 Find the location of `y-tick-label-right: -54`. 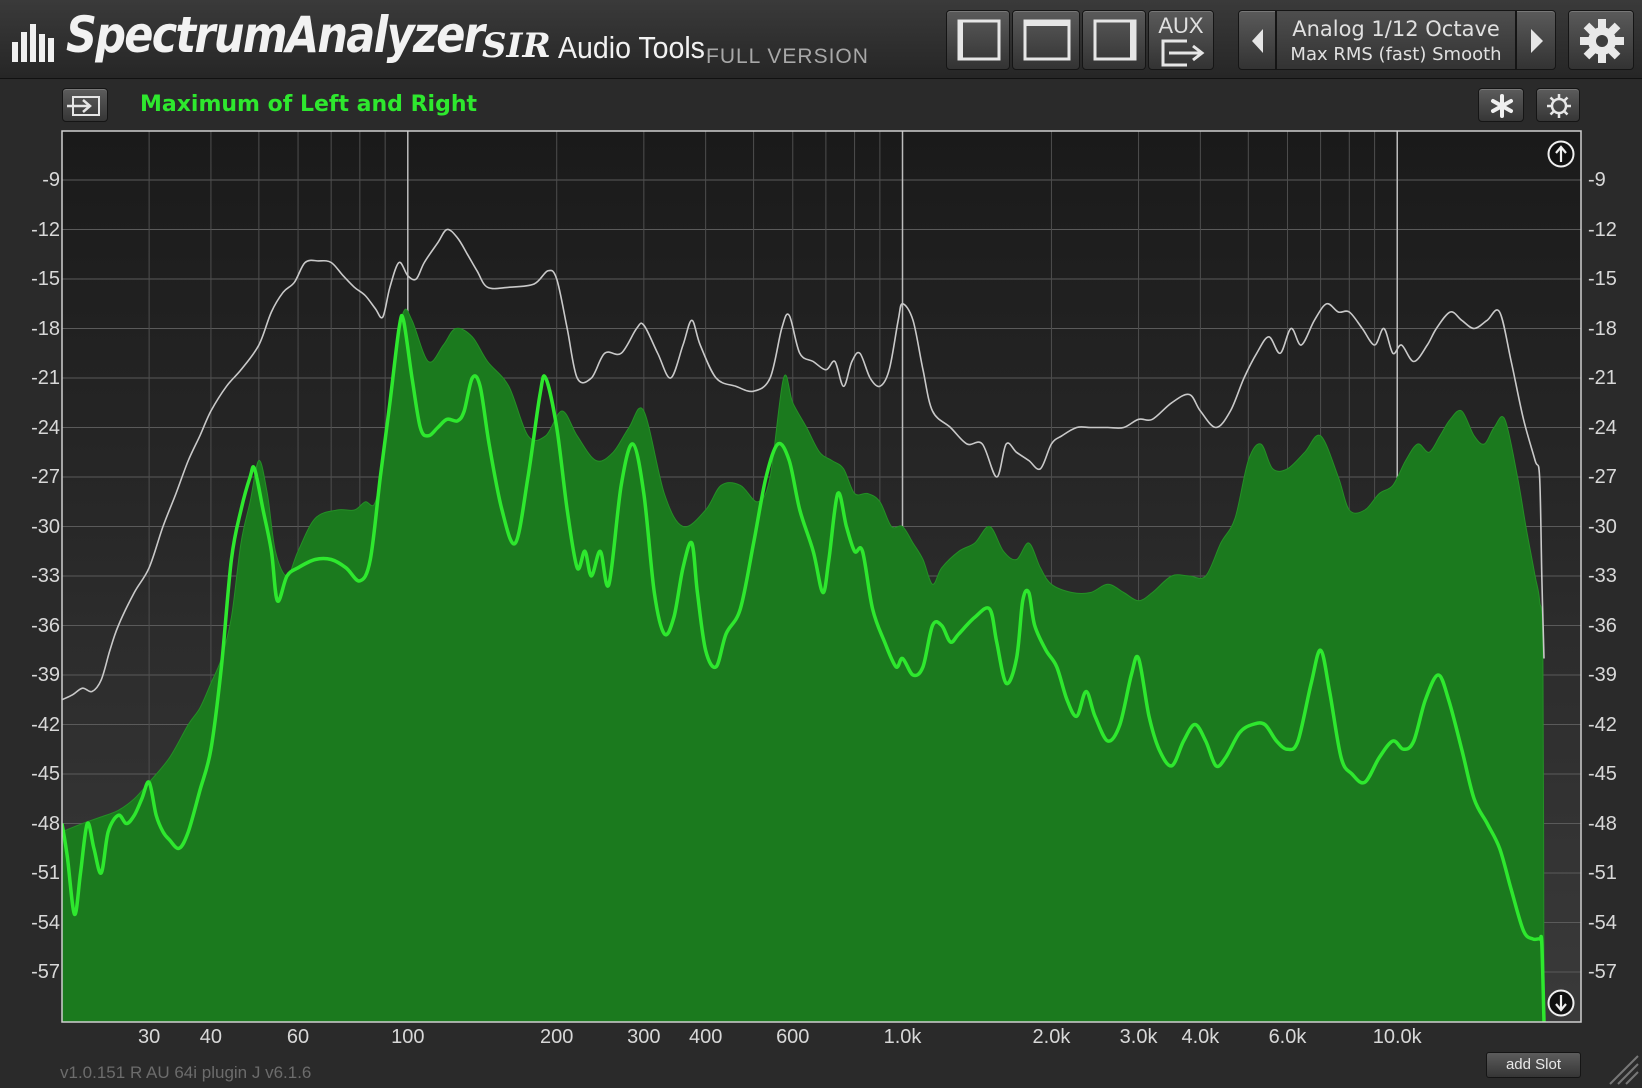

y-tick-label-right: -54 is located at coordinates (1602, 922).